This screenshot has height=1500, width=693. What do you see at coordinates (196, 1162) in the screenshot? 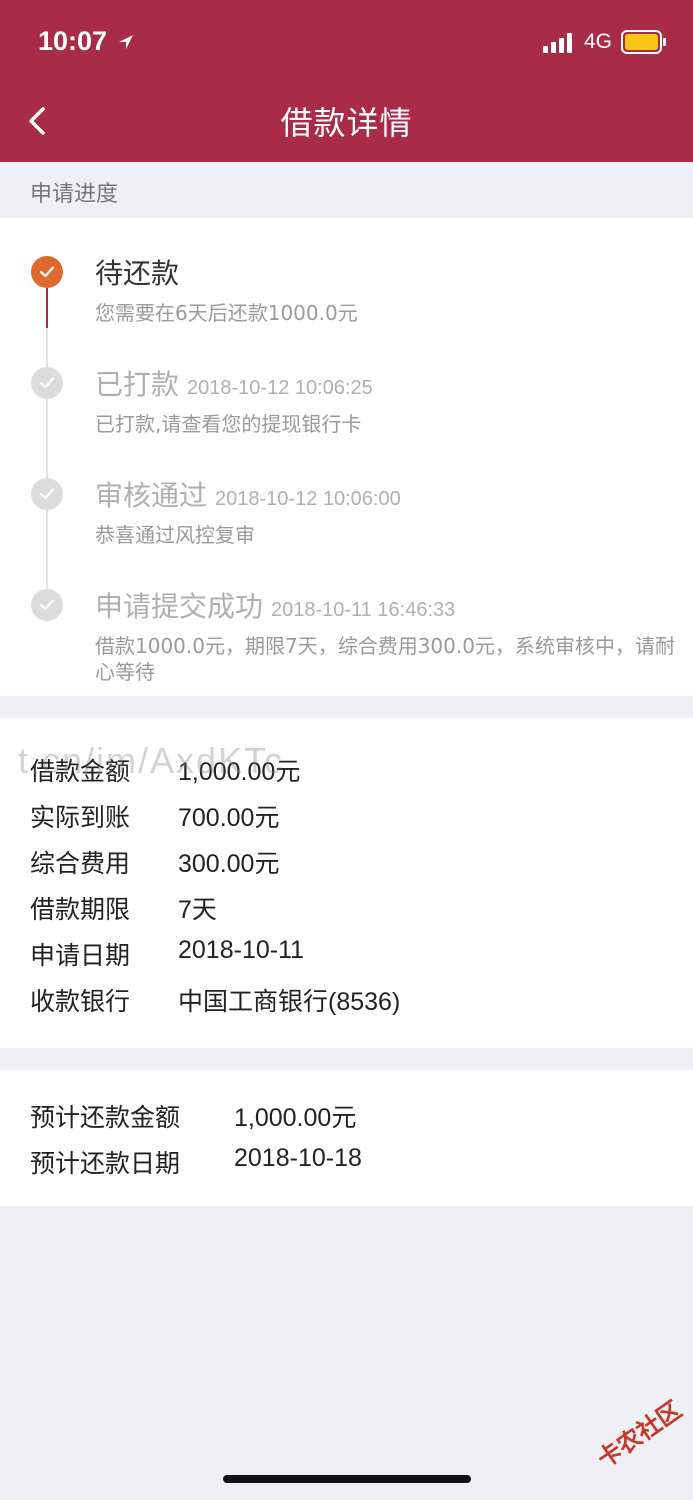
I see `repay-row: 预计还款日期 2018-10-18` at bounding box center [196, 1162].